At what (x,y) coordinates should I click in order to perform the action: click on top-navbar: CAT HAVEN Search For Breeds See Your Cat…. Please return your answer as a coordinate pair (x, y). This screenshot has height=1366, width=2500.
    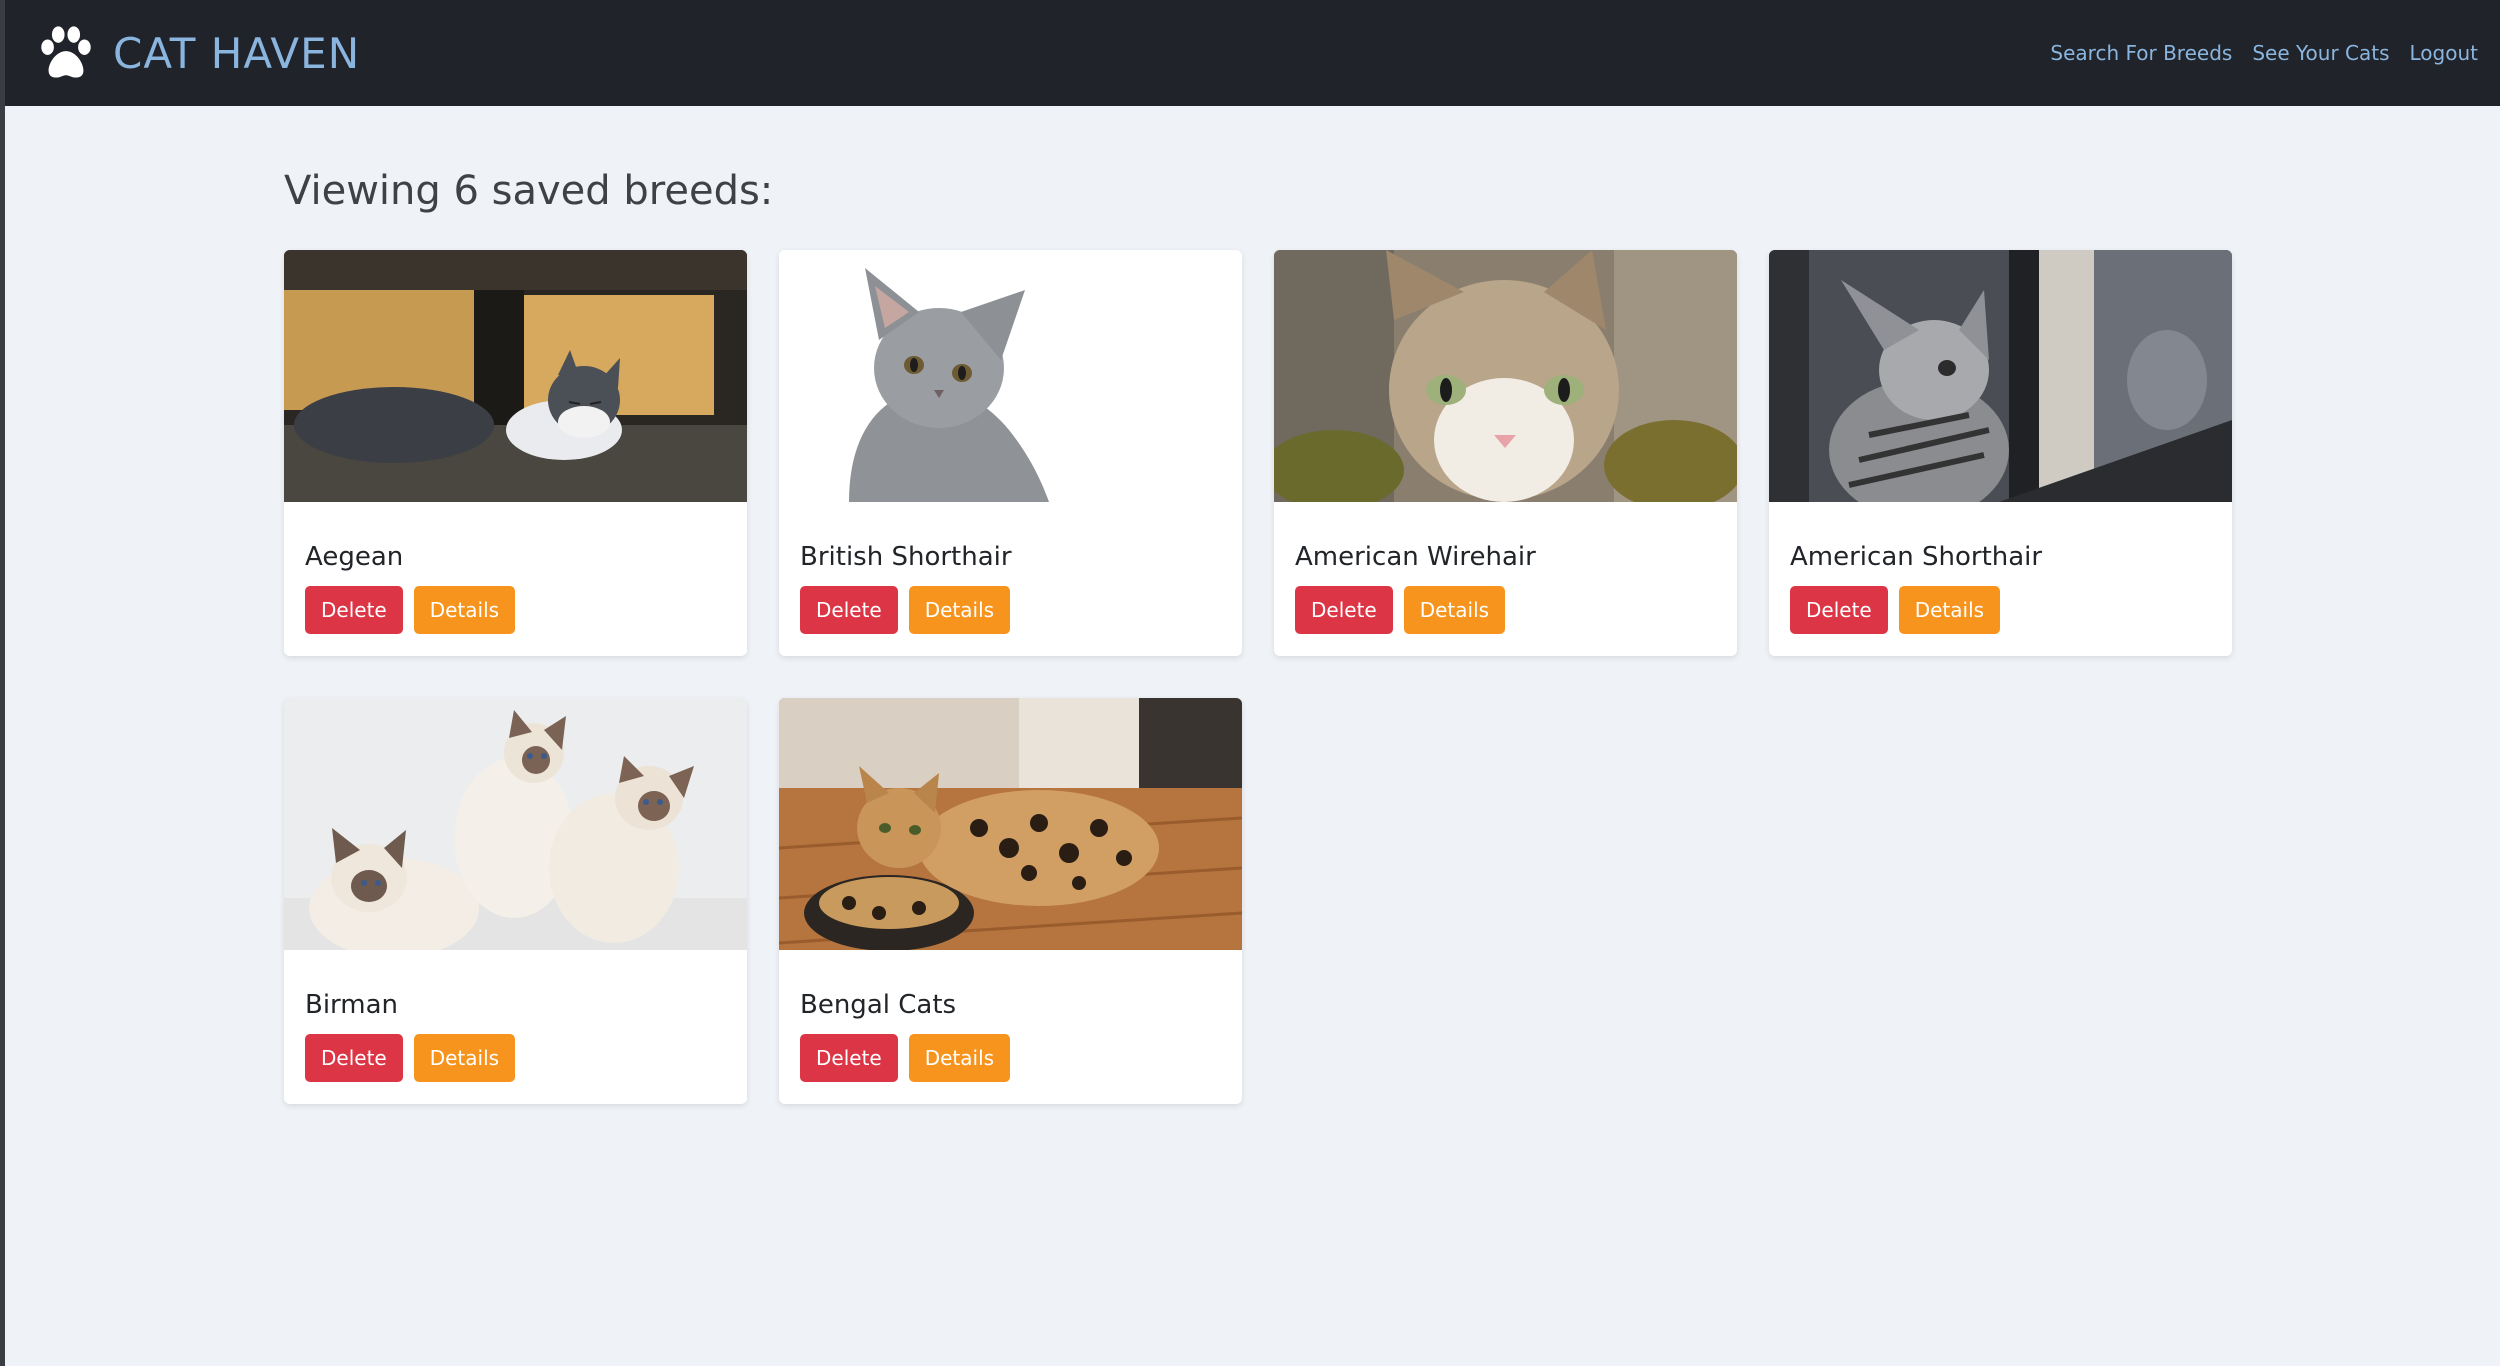
    Looking at the image, I should click on (1252, 53).